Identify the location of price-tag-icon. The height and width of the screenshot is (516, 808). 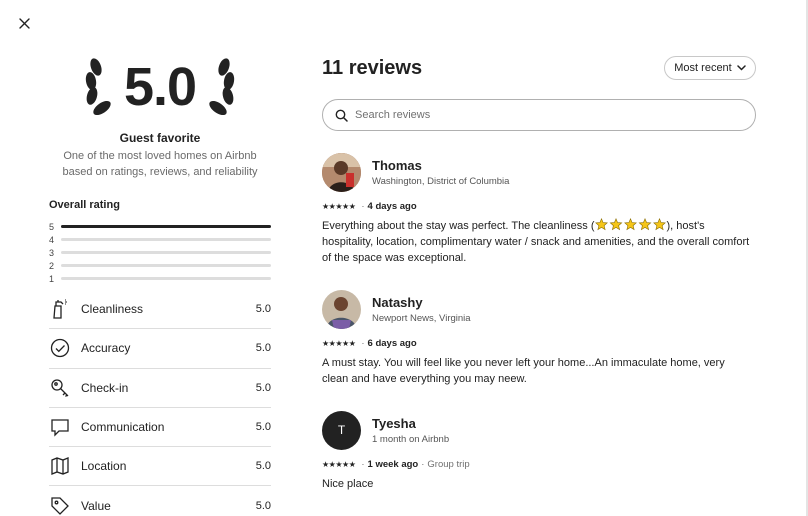
(60, 505).